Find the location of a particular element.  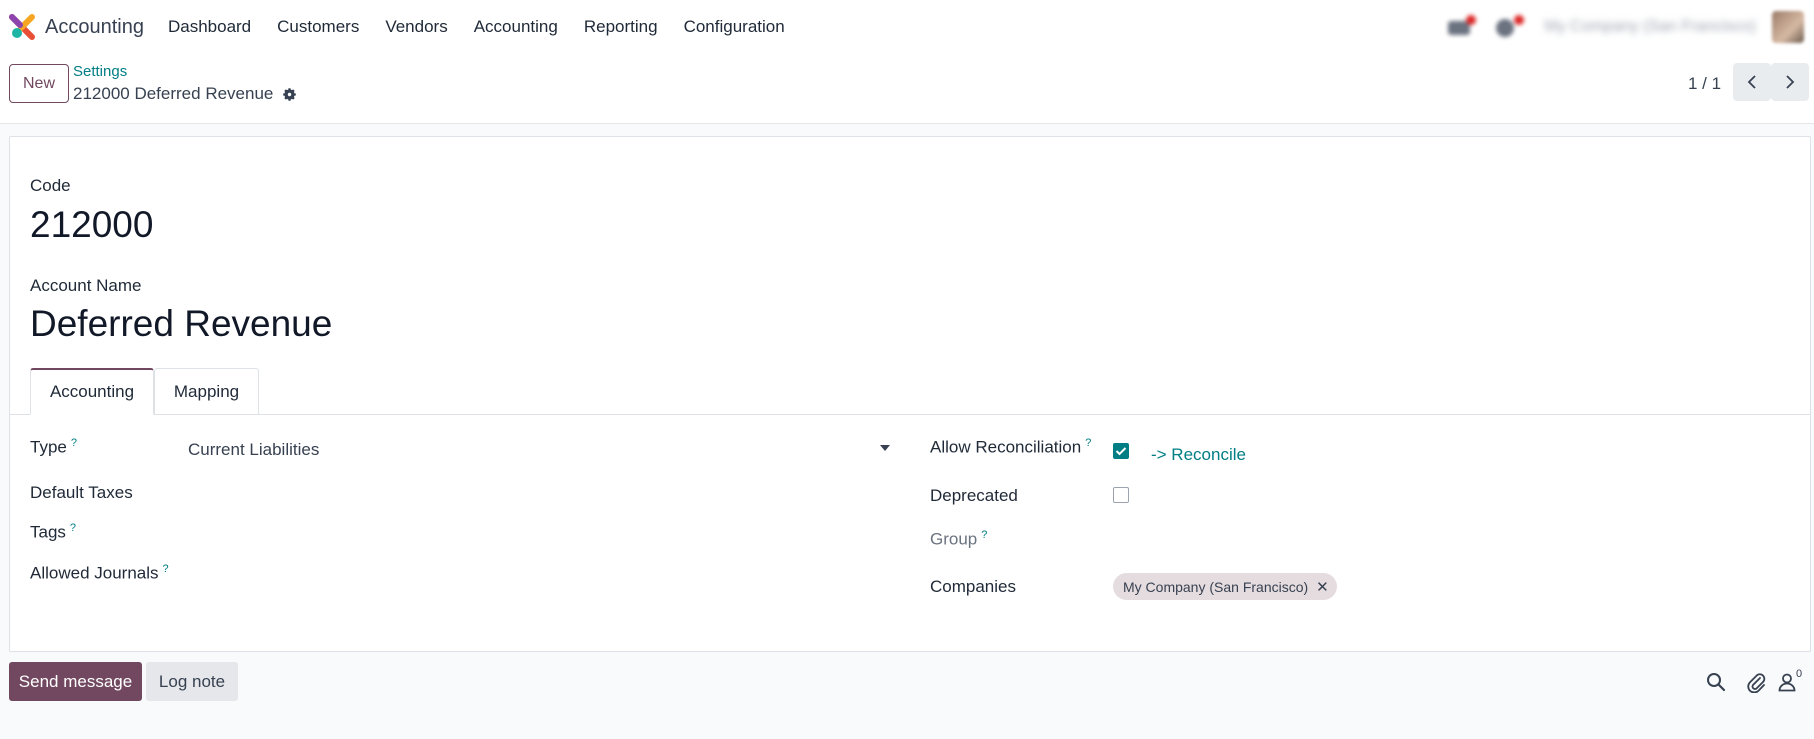

pager-next-button is located at coordinates (1790, 82).